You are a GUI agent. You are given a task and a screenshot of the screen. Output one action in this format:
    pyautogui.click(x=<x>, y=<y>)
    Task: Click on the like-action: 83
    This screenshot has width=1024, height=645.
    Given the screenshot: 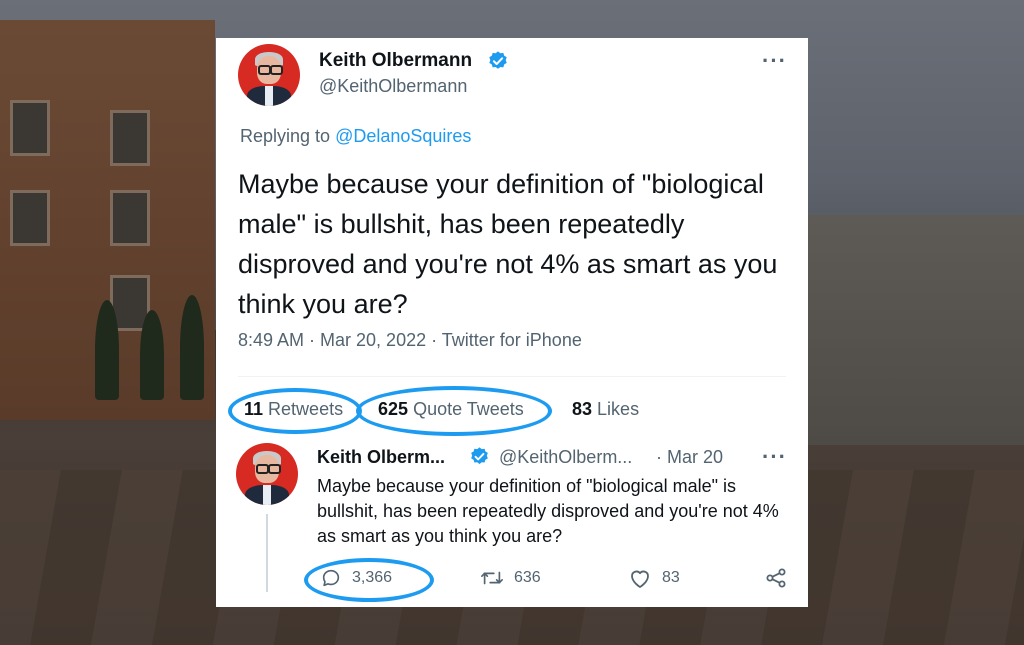 What is the action you would take?
    pyautogui.click(x=654, y=578)
    